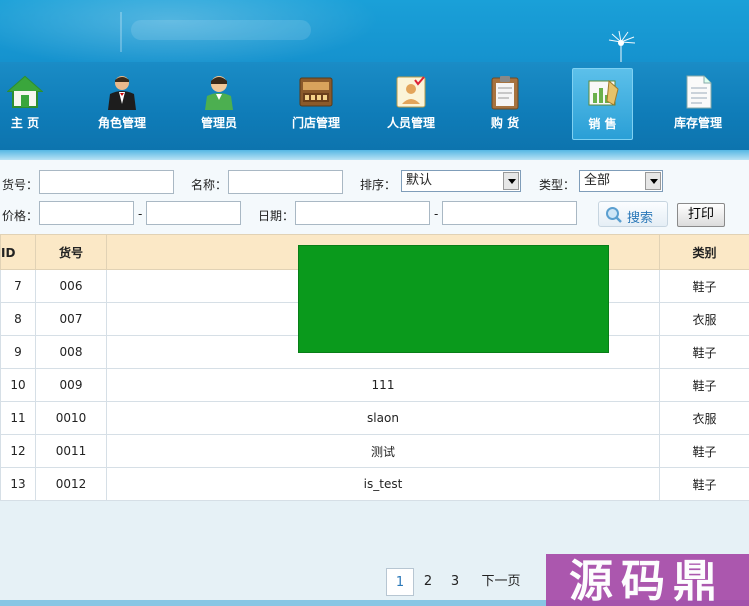 The image size is (749, 606). I want to click on date-start-input, so click(362, 213).